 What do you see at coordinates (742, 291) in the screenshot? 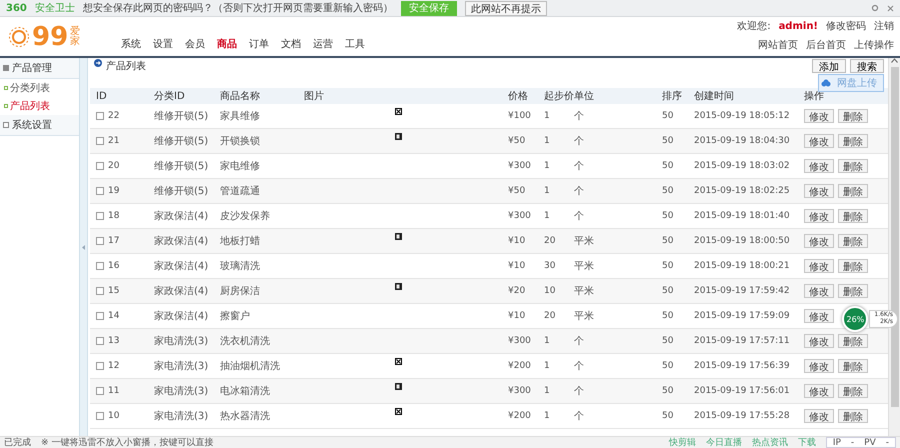
I see `created-cell-text: 2015-09-19 17:59:42` at bounding box center [742, 291].